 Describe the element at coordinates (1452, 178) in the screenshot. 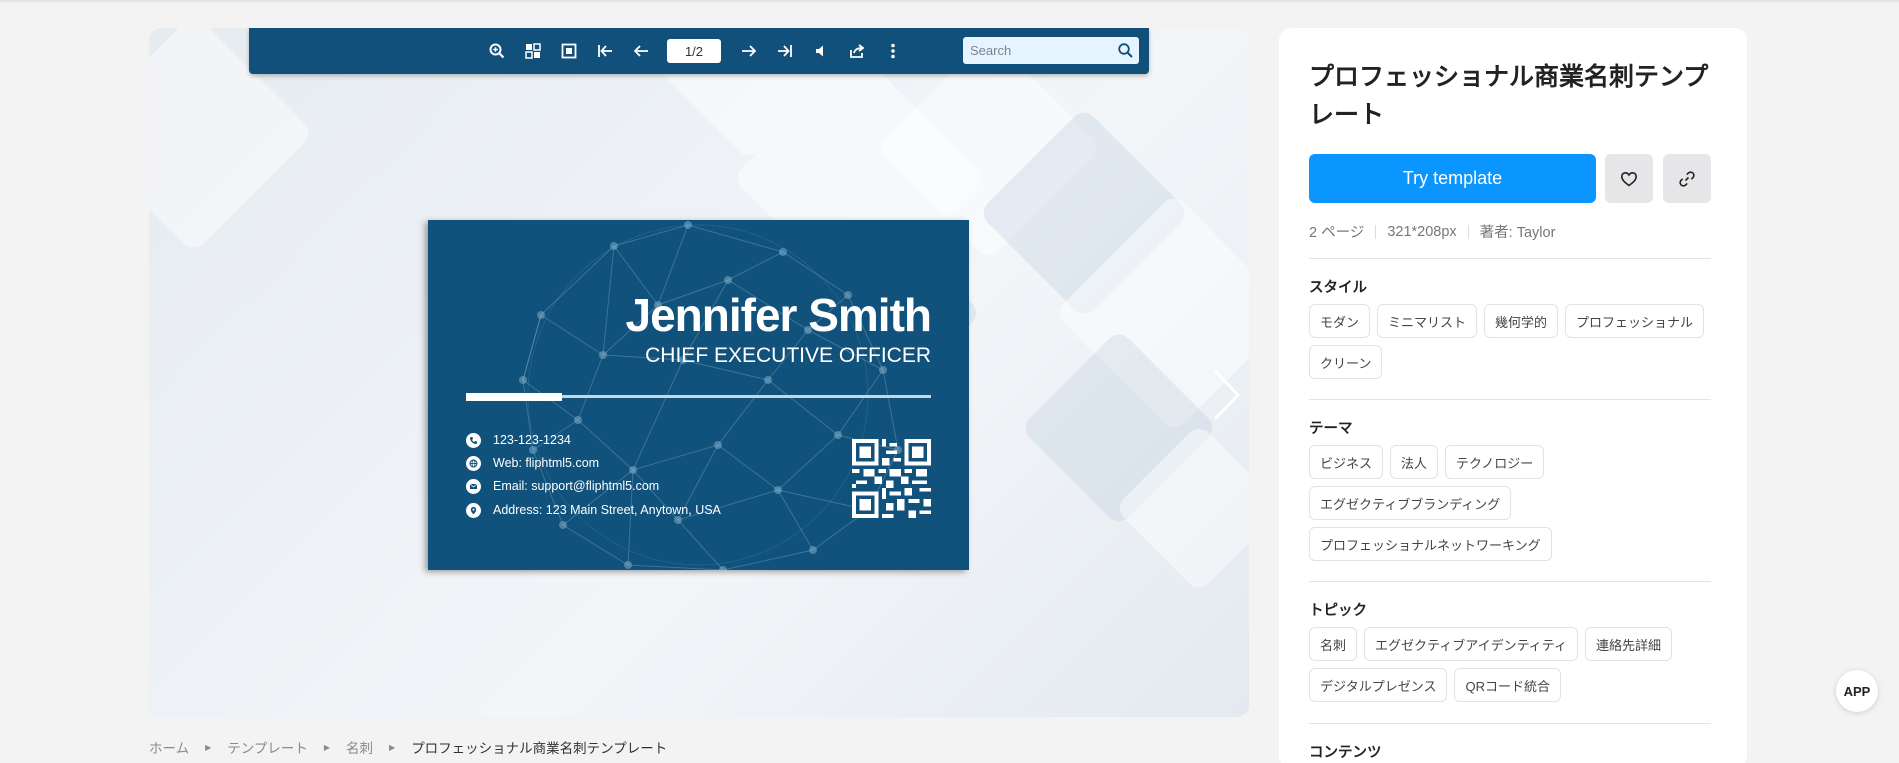

I see `try-template-button: Try template` at that location.